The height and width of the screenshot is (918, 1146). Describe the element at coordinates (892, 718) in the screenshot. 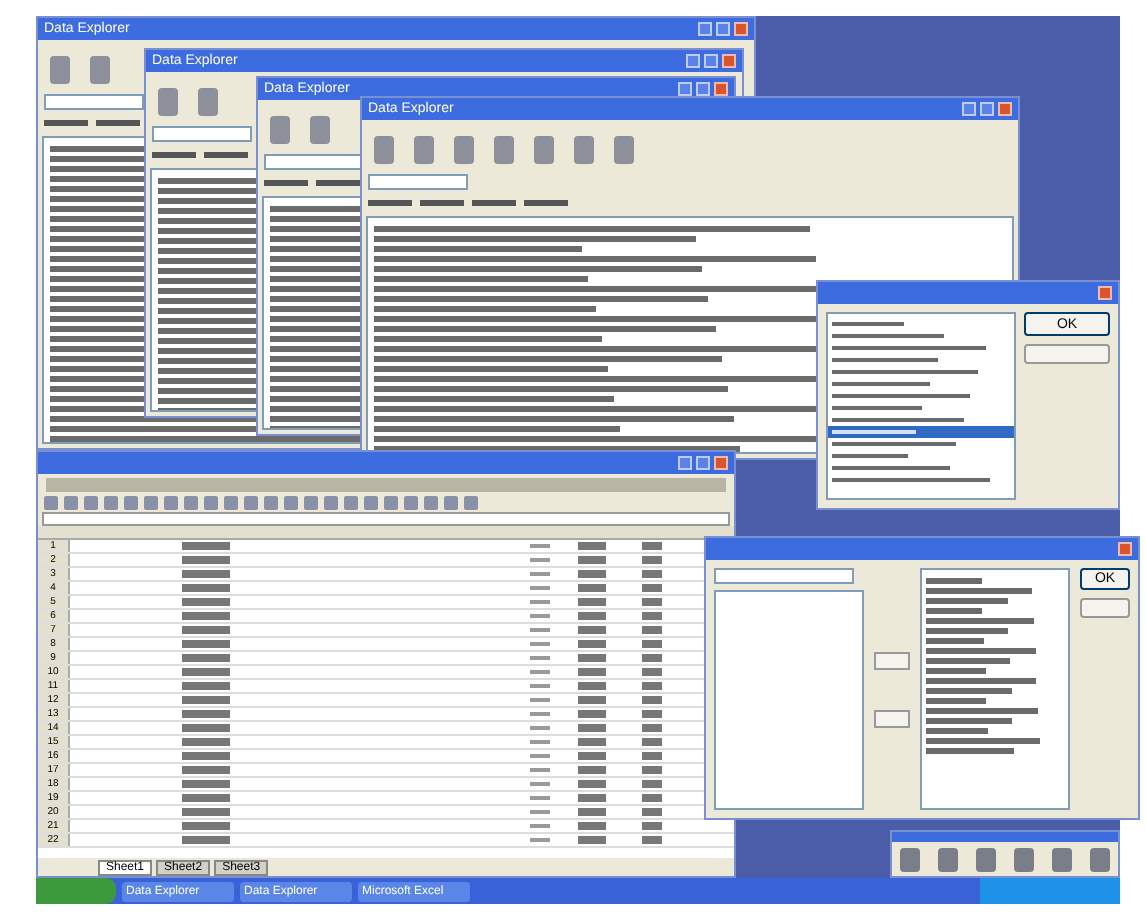

I see `remove-button` at that location.